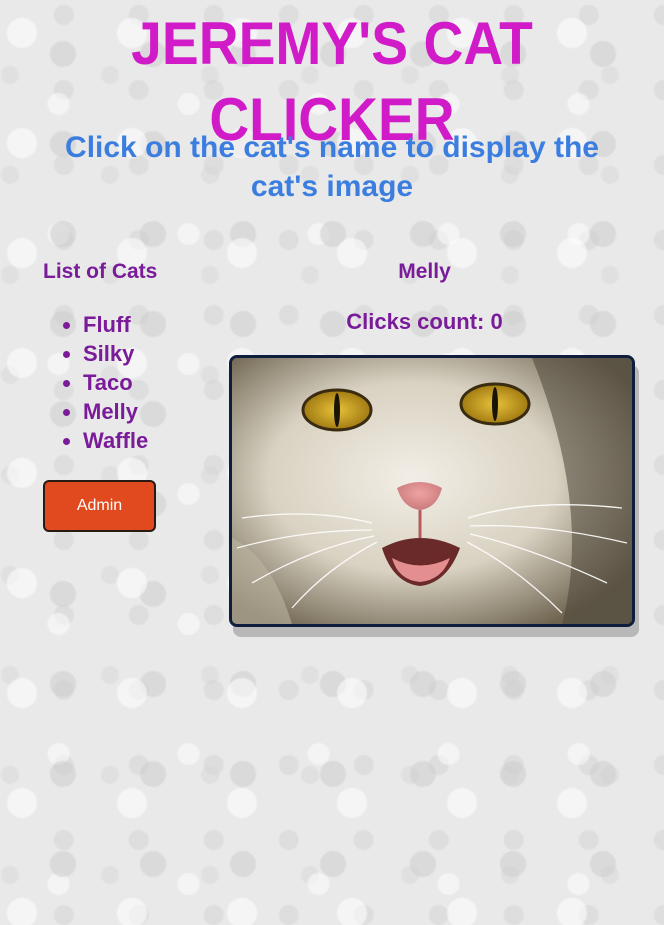  I want to click on cat-list-item-fluff: Fluff, so click(115, 324).